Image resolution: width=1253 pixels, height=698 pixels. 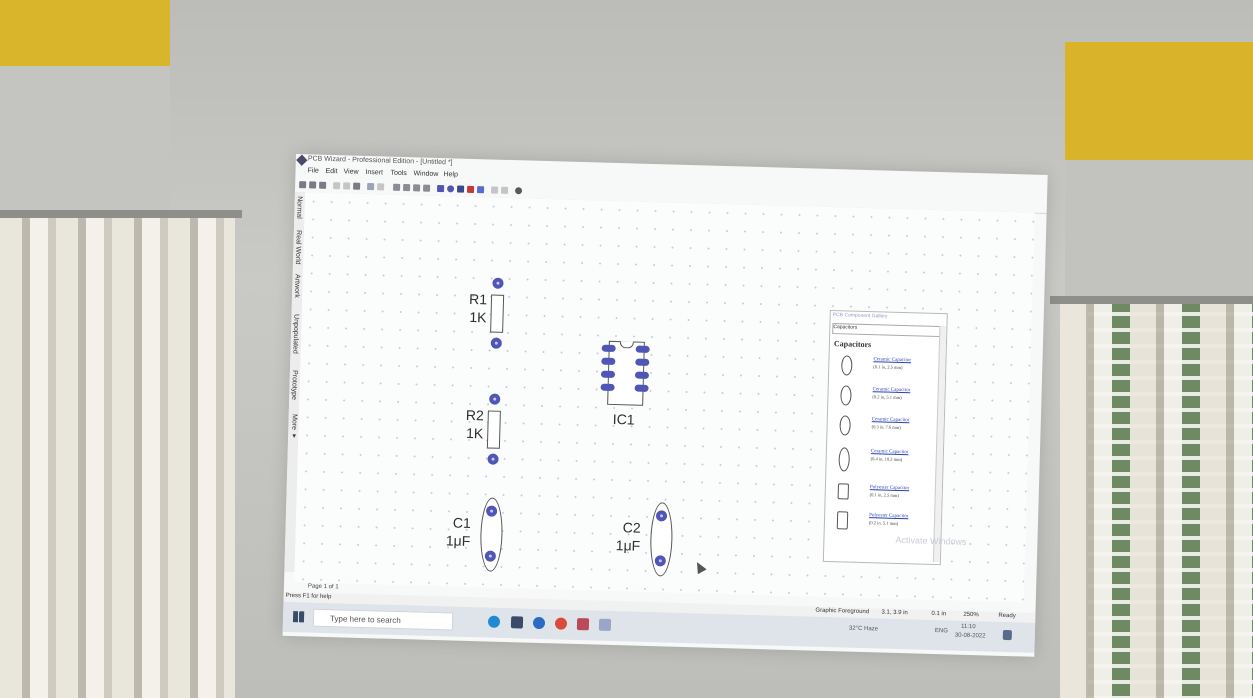 I want to click on c1-value: 1μF, so click(x=458, y=541).